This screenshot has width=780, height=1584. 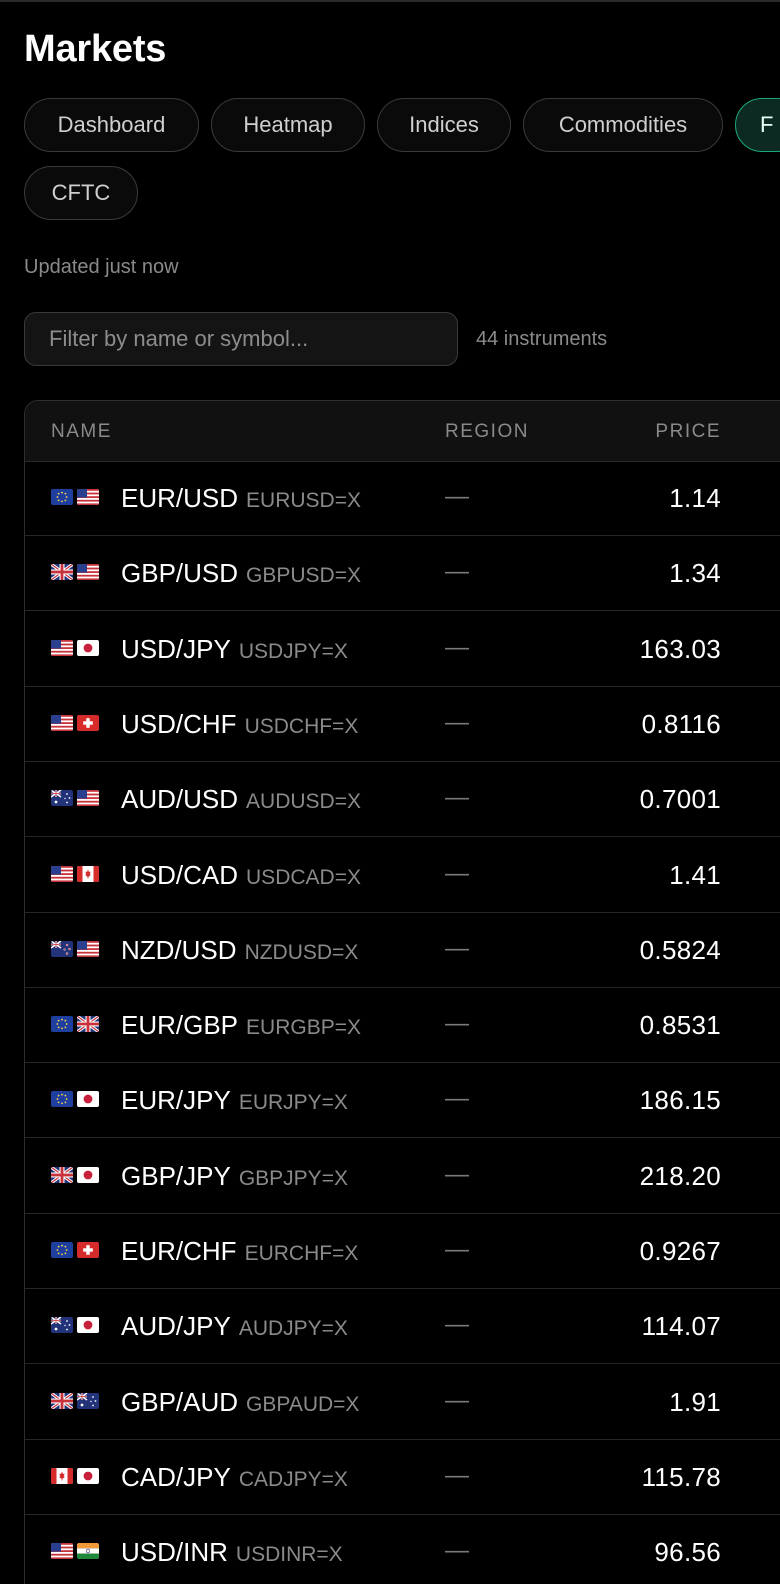 I want to click on pair-name: USD/CAD, so click(x=180, y=874).